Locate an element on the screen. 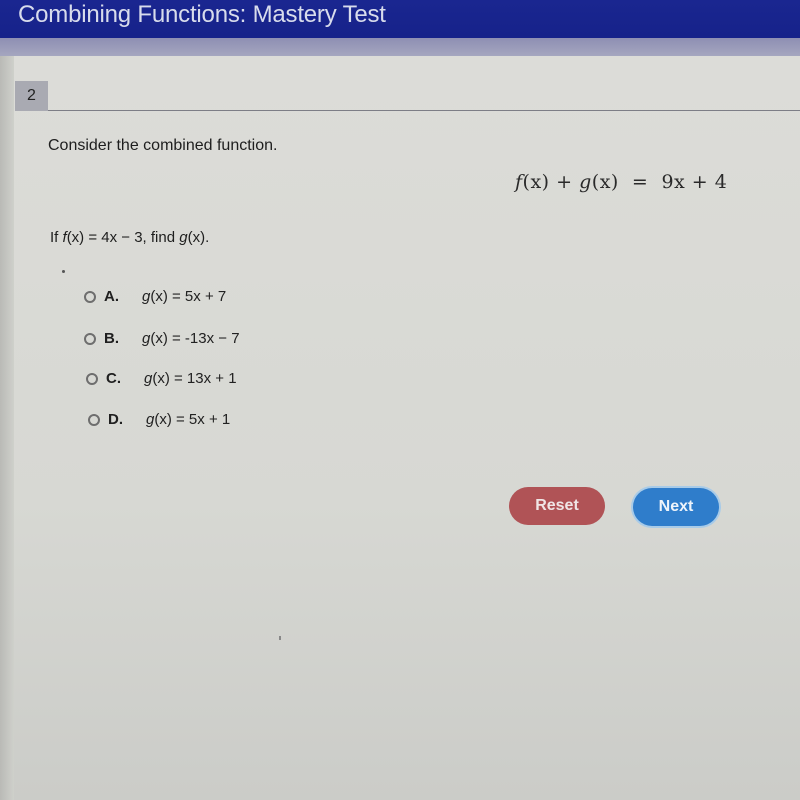 The width and height of the screenshot is (800, 800). option-text: g(x) = 5x + 1 is located at coordinates (188, 419).